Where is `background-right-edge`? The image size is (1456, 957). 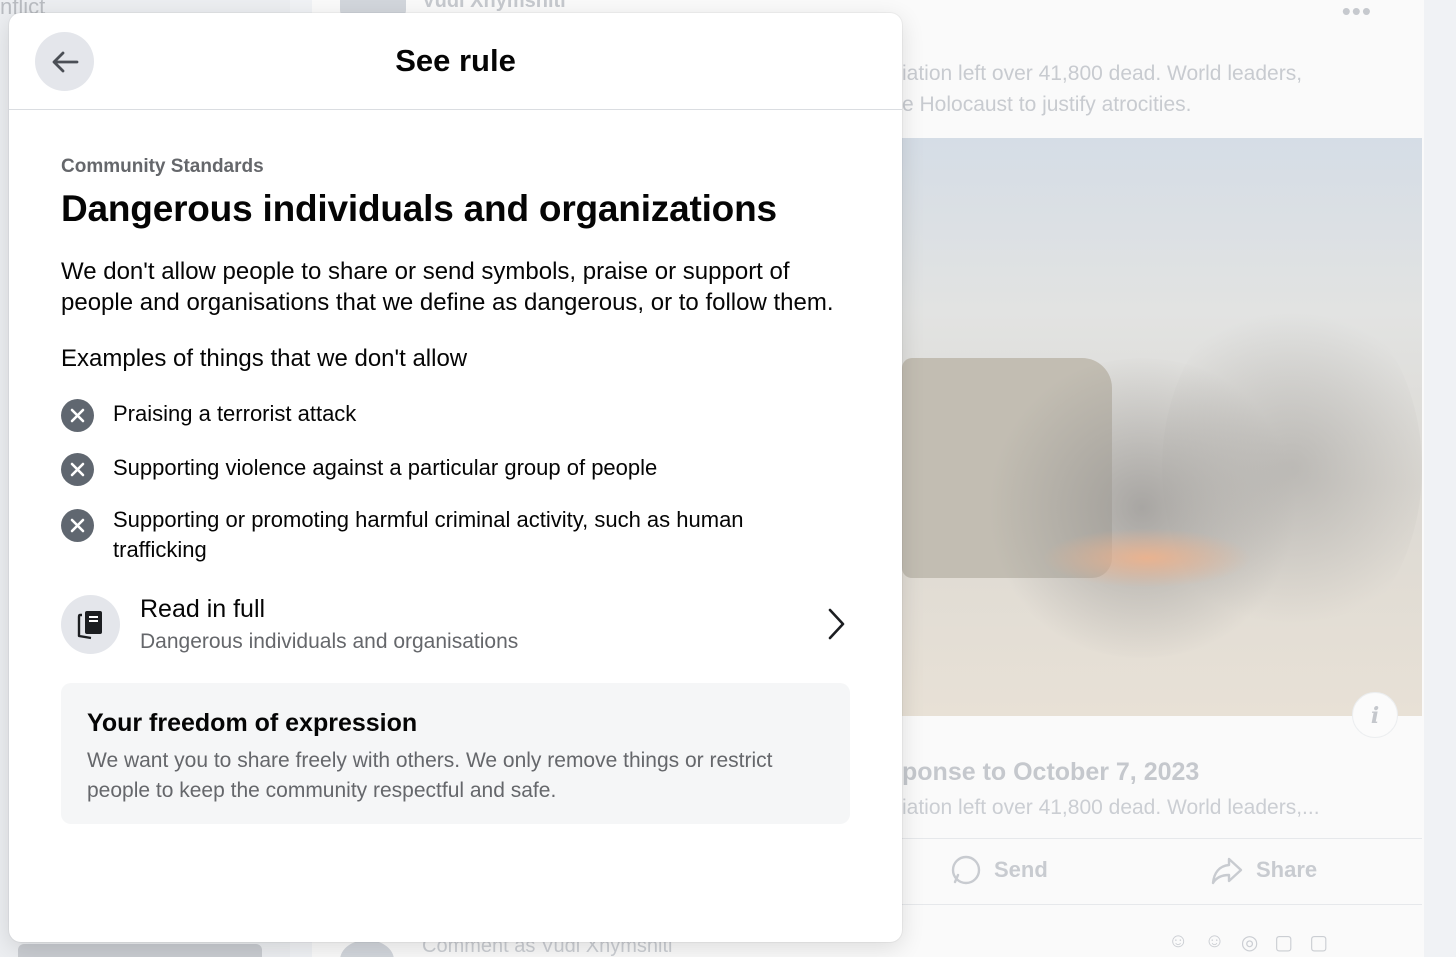
background-right-edge is located at coordinates (1440, 478).